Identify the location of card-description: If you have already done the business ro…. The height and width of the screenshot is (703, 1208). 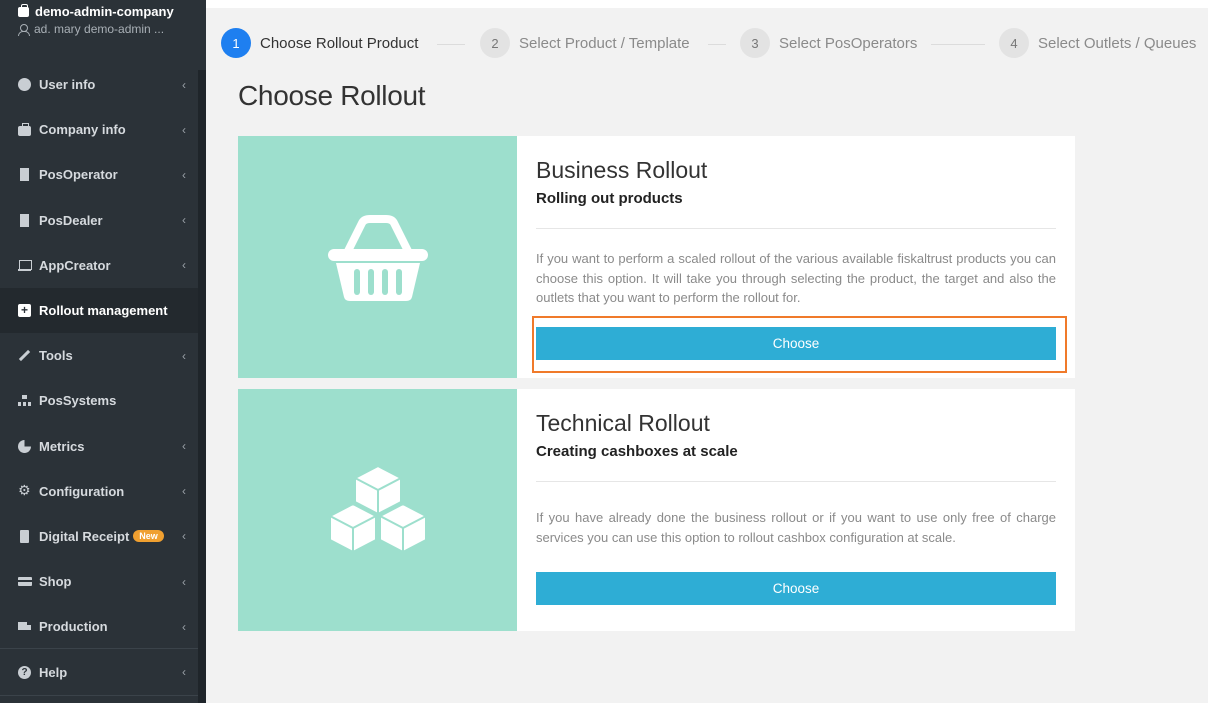
(796, 527).